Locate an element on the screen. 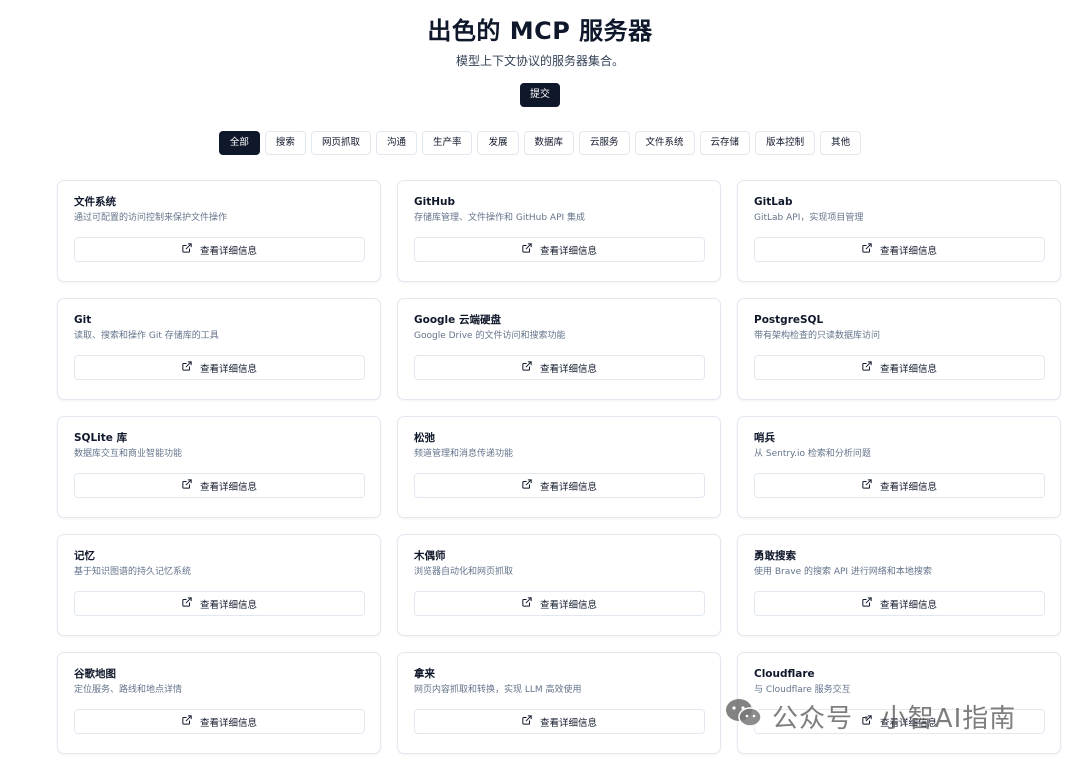 Image resolution: width=1080 pixels, height=758 pixels. card-description: 从 Sentry.io 检索和分析问题 is located at coordinates (812, 454).